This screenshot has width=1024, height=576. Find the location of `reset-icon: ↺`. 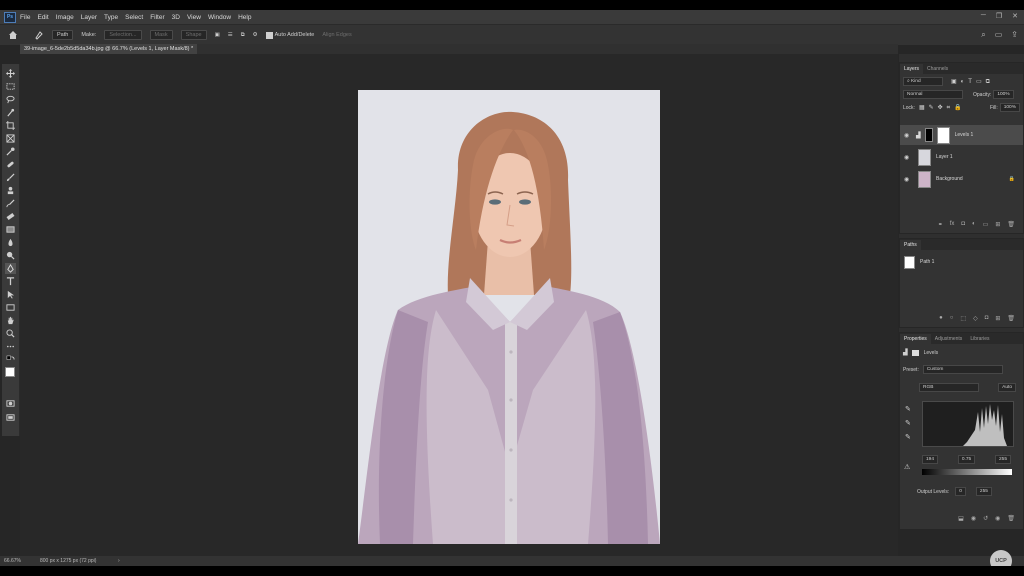

reset-icon: ↺ is located at coordinates (985, 520).